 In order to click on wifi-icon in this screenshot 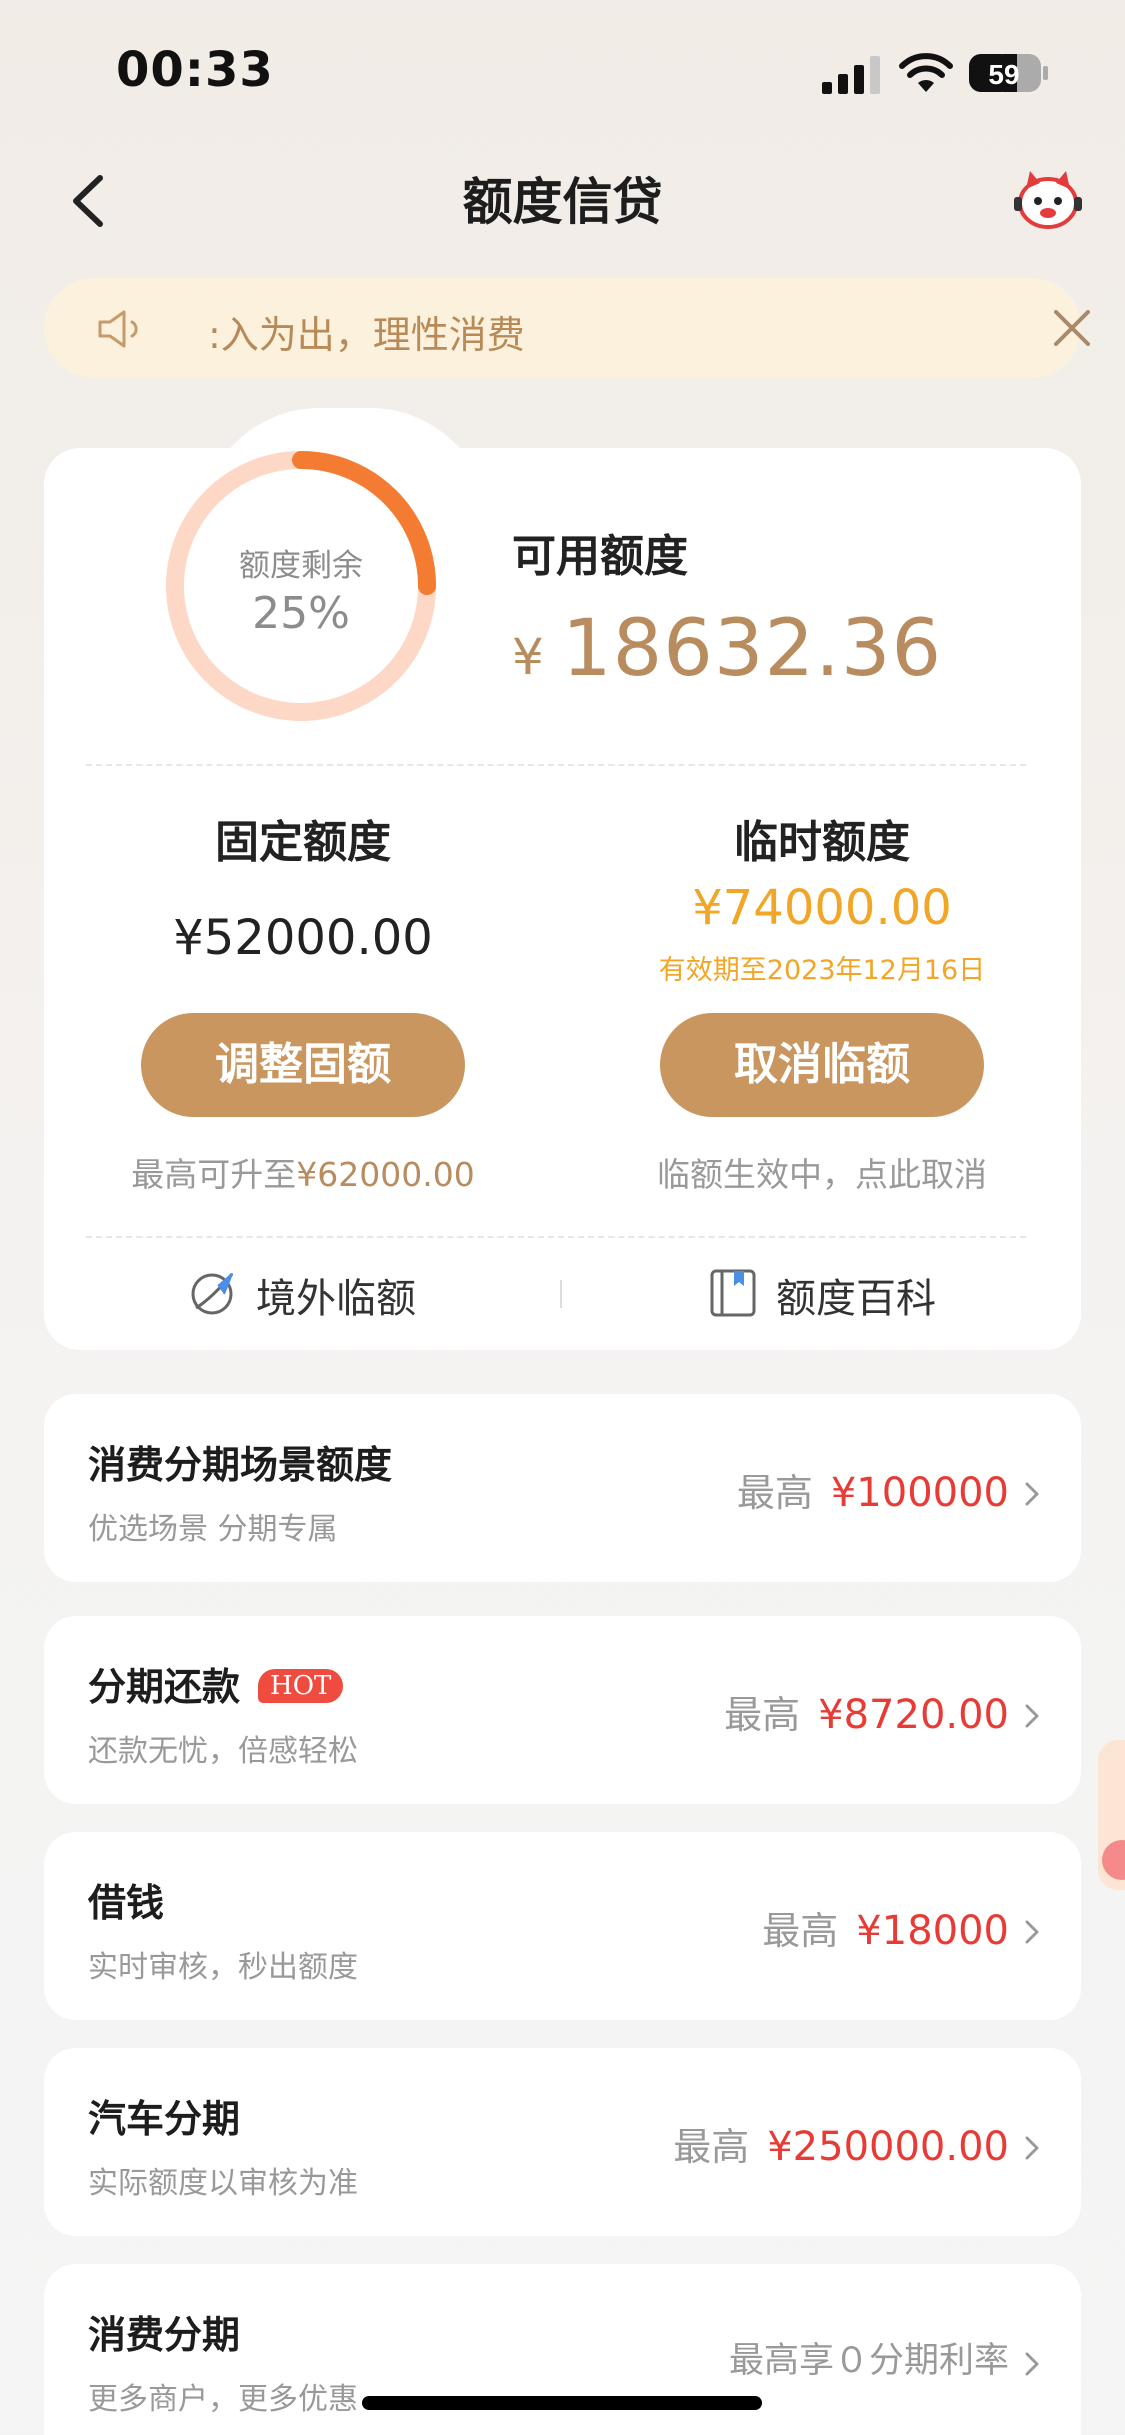, I will do `click(926, 72)`.